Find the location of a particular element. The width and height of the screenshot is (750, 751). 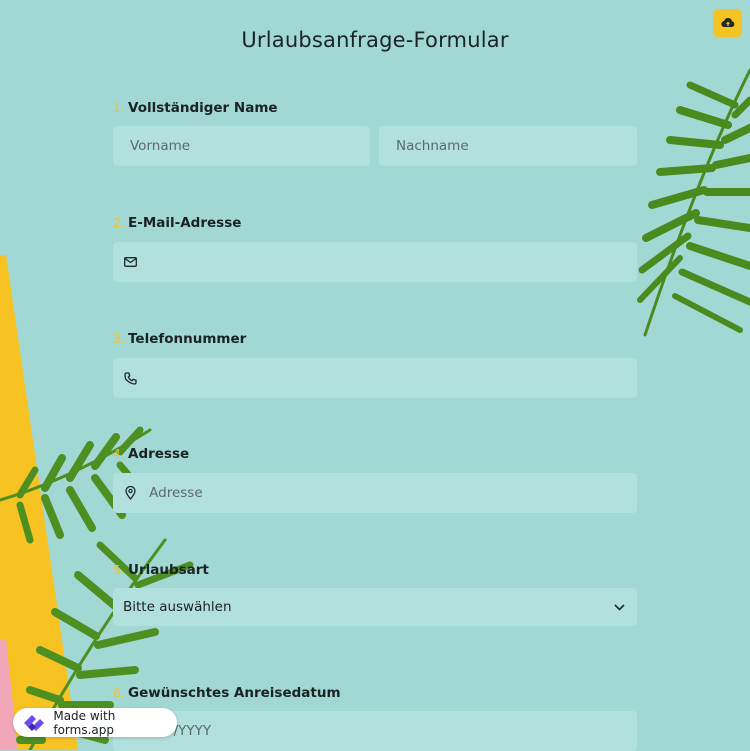

last-name-input is located at coordinates (515, 146).